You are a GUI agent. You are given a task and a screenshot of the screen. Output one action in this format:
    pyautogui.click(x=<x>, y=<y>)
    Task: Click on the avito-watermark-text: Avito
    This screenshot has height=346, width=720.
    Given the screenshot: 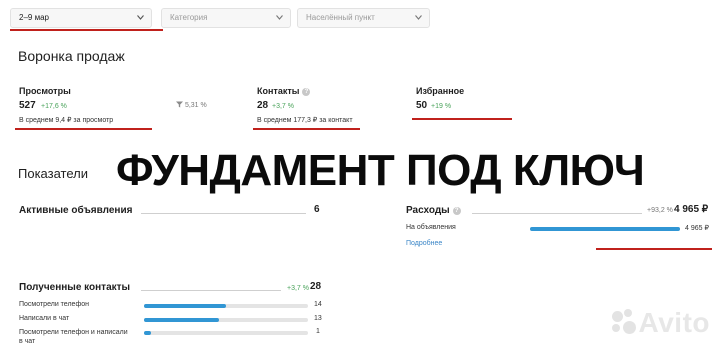 What is the action you would take?
    pyautogui.click(x=674, y=322)
    